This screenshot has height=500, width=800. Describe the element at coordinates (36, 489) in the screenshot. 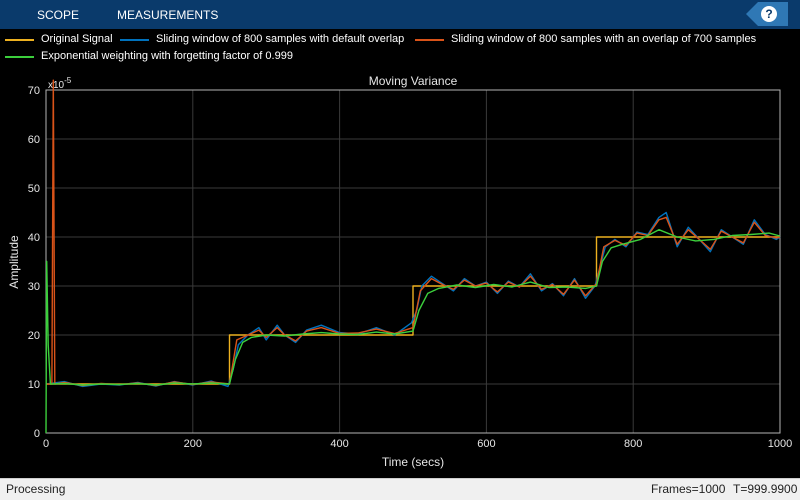

I see `status-text: Processing` at that location.